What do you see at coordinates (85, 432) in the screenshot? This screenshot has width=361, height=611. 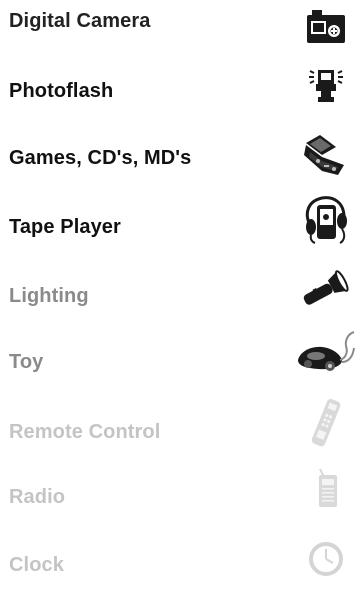 I see `list-item-label: Remote Control` at bounding box center [85, 432].